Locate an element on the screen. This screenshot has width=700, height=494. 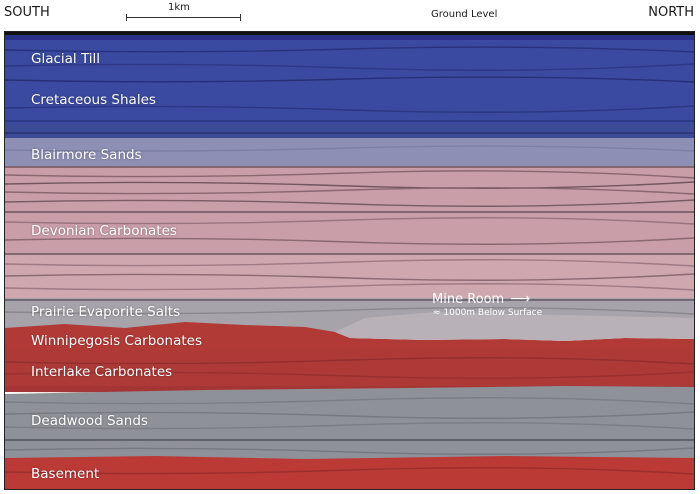
mine-room-annotation: Mine Room ⟶ ≈ 1000m Below Surface is located at coordinates (487, 304).